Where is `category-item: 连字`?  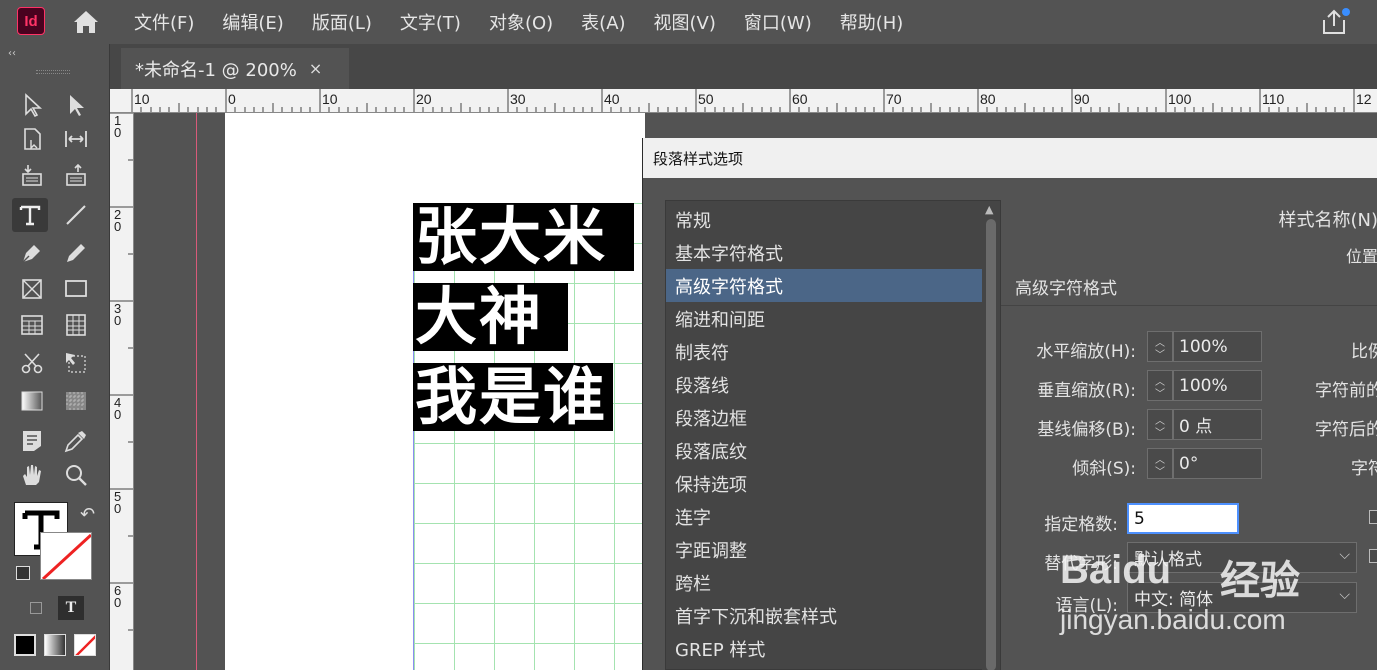
category-item: 连字 is located at coordinates (824, 516).